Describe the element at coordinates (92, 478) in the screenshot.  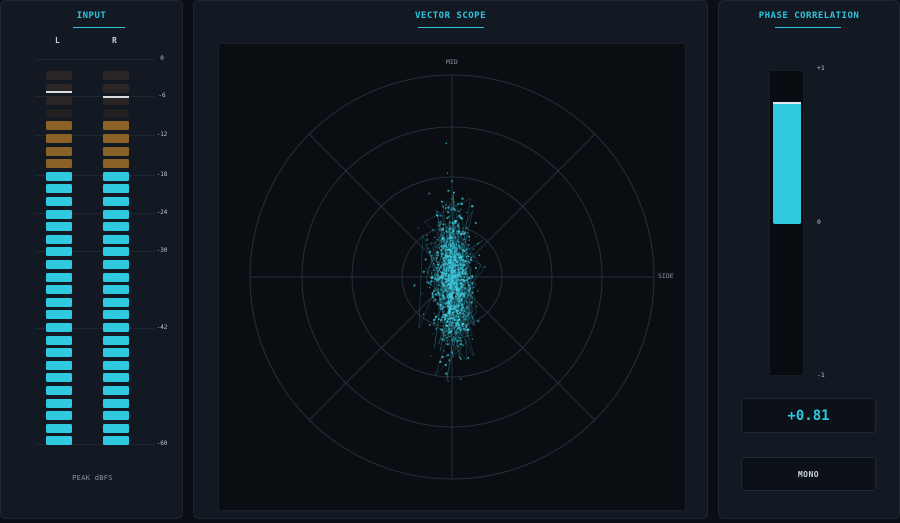
I see `peak-dbfs-label: PEAK dBFS` at that location.